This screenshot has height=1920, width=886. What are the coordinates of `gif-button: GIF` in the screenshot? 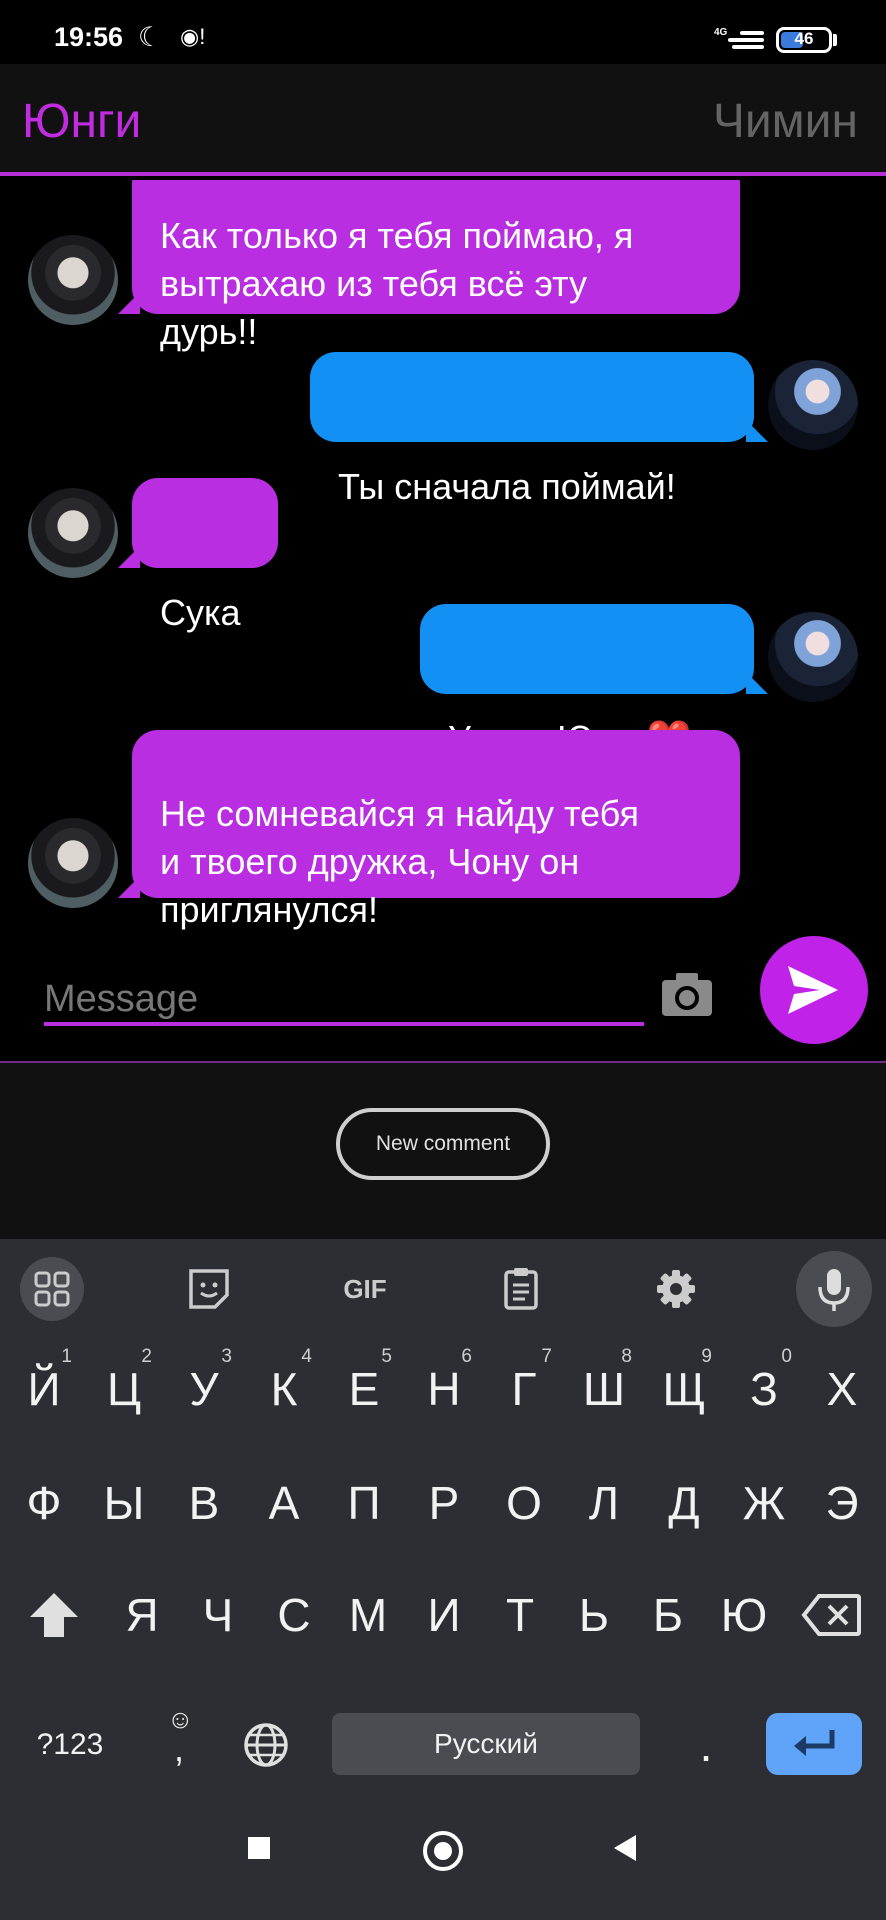 It's located at (365, 1289).